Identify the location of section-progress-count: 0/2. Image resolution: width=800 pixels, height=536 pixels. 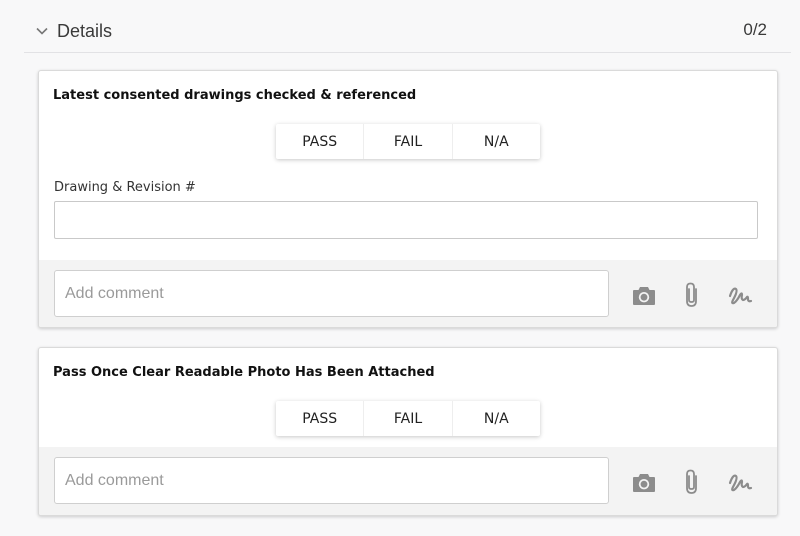
(755, 29).